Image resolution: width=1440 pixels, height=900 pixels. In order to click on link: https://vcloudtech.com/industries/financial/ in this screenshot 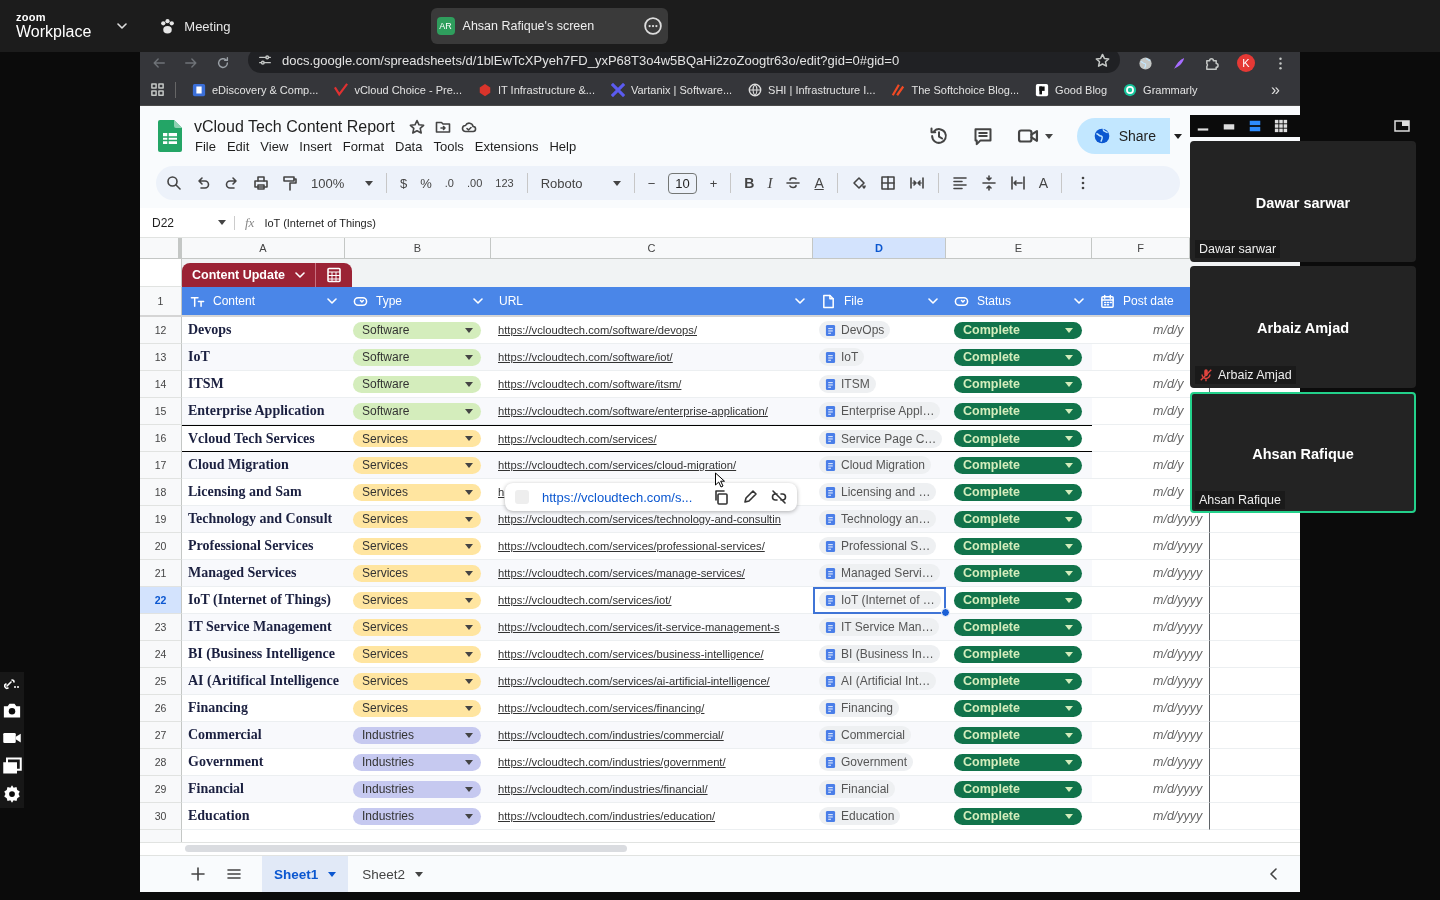, I will do `click(603, 789)`.